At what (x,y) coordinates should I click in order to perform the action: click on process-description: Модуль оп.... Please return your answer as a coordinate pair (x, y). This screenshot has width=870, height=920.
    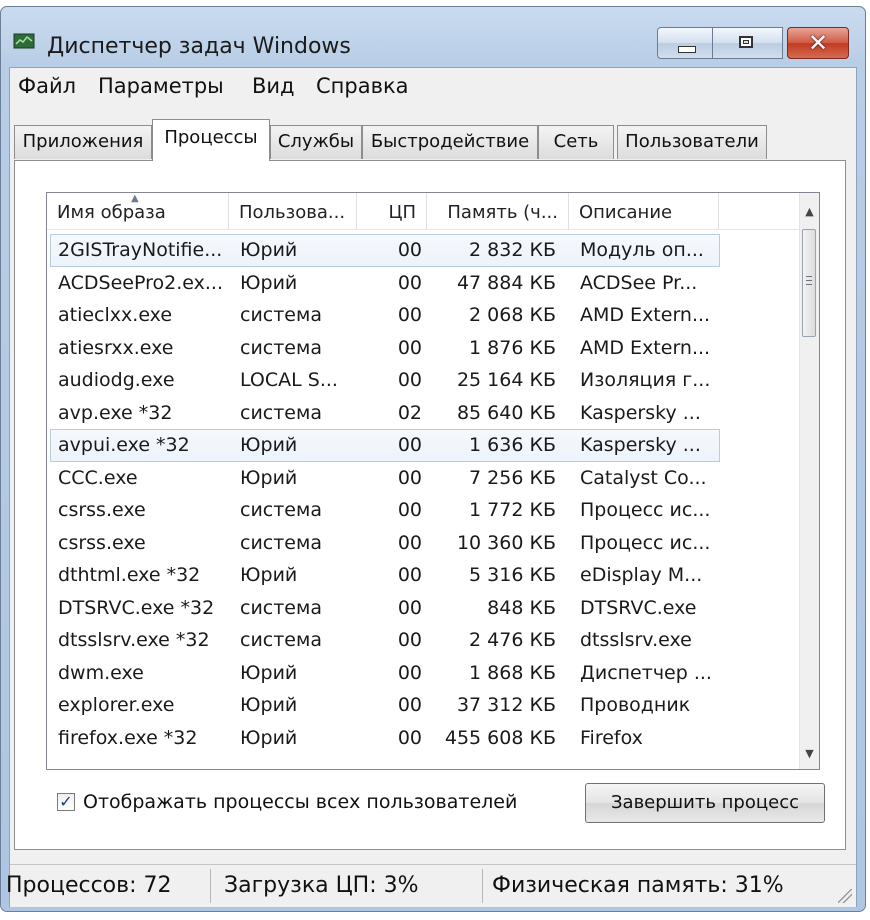
    Looking at the image, I should click on (642, 250).